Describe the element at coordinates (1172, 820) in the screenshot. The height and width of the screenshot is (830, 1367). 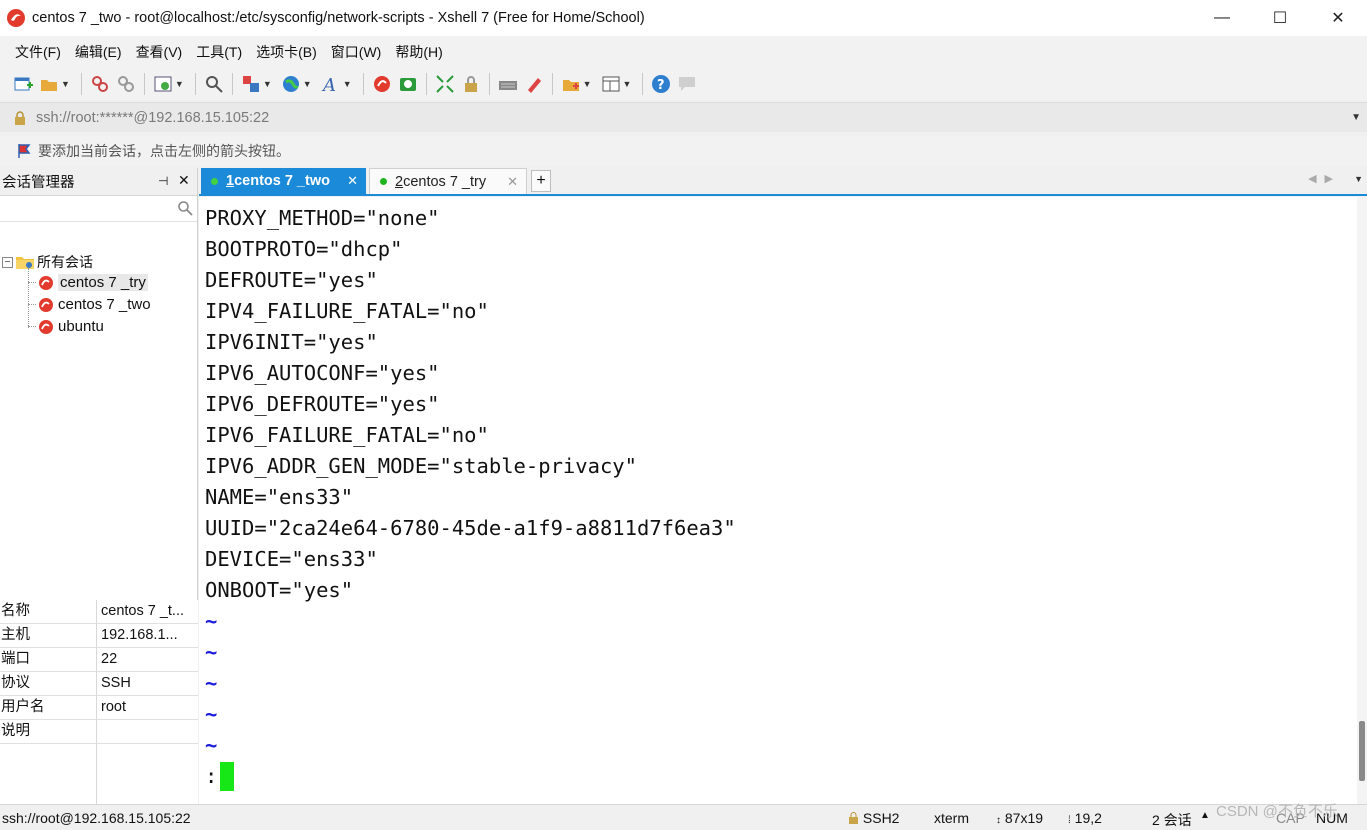
I see `status-sessions: 2 会话` at that location.